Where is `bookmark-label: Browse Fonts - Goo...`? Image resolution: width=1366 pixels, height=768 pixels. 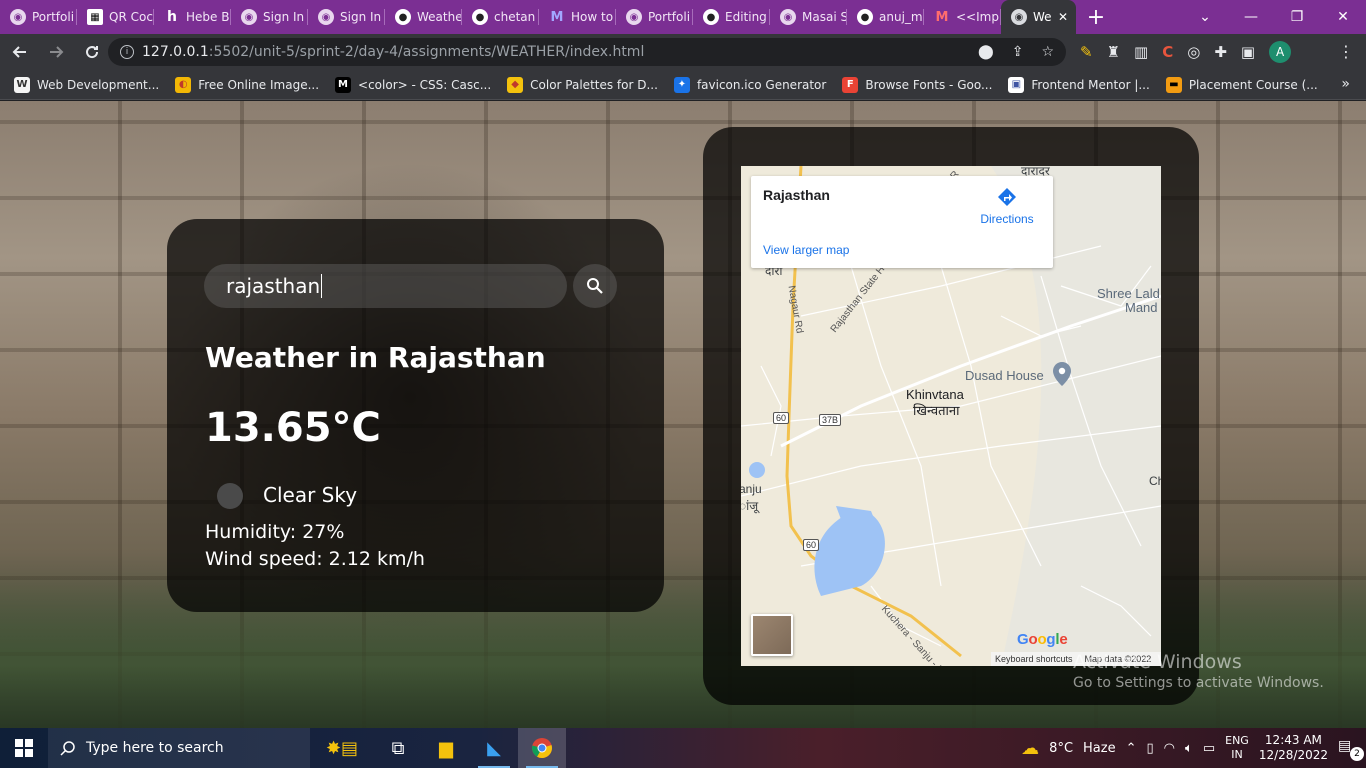
bookmark-label: Browse Fonts - Goo... is located at coordinates (929, 84).